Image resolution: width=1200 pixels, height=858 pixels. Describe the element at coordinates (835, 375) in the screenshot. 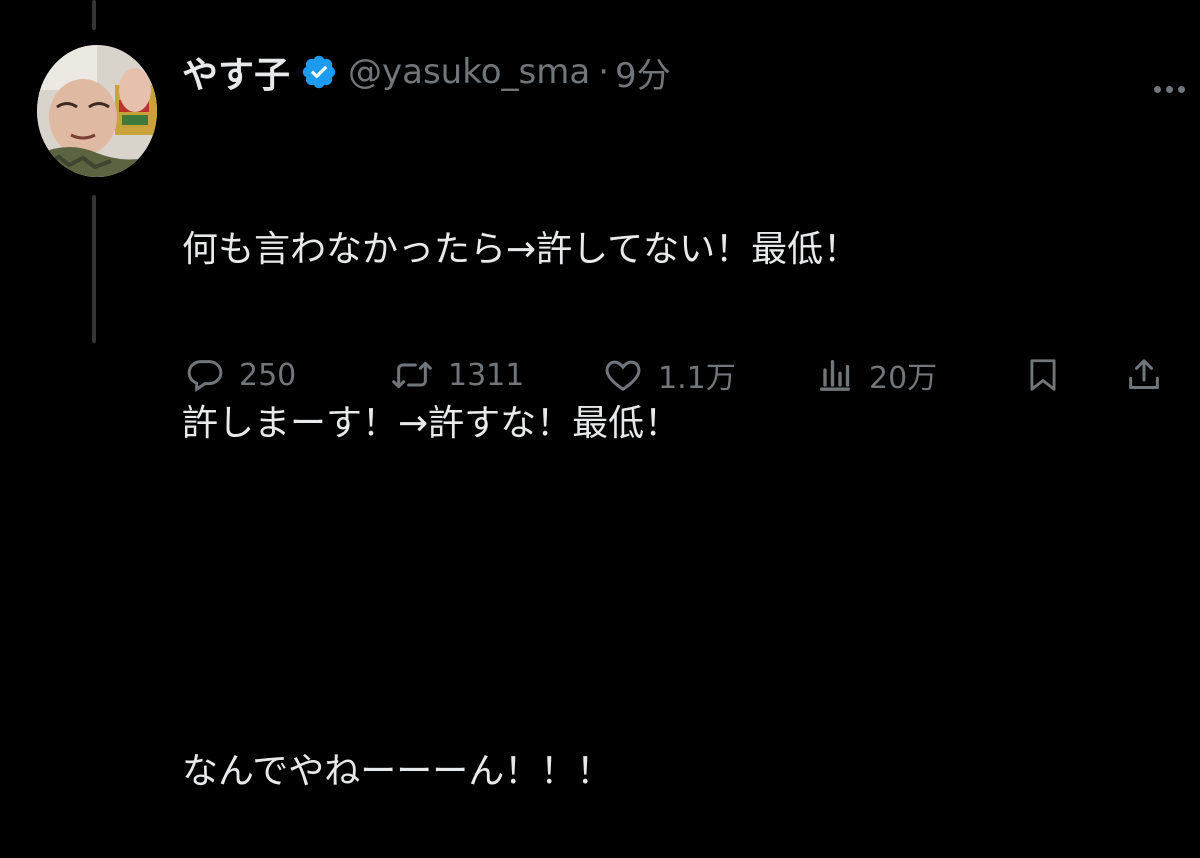

I see `views-bar-chart-icon` at that location.